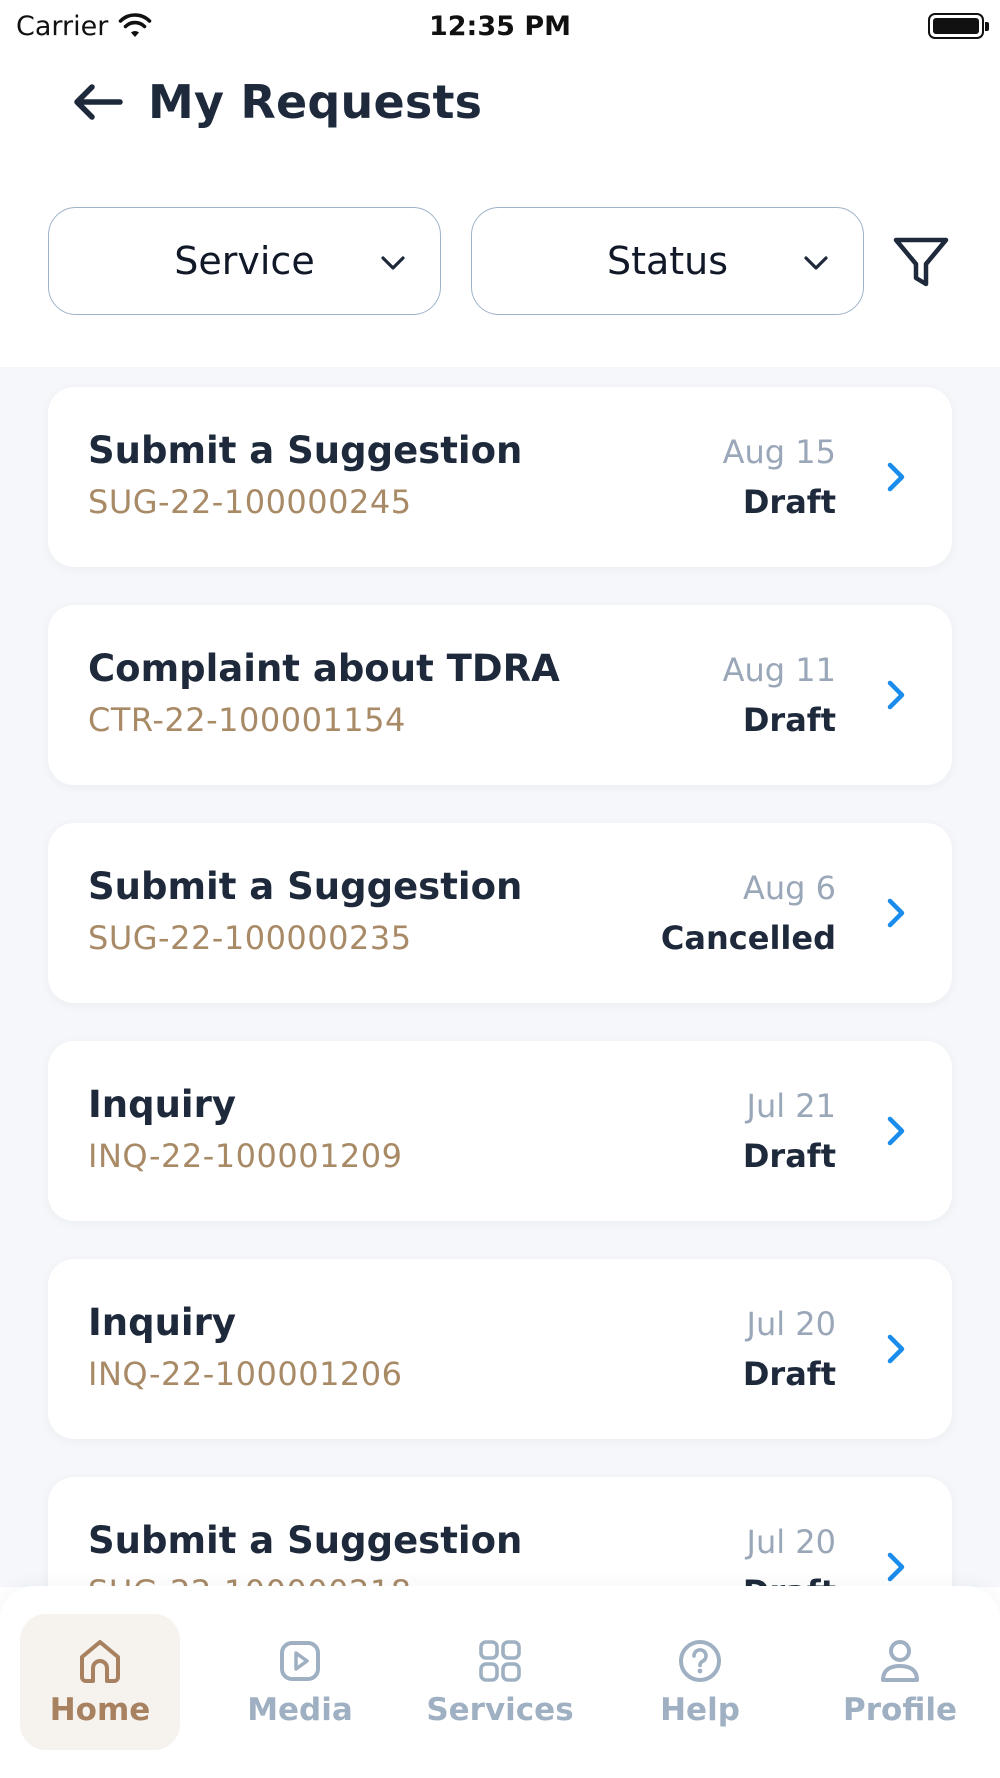 The height and width of the screenshot is (1778, 1000). Describe the element at coordinates (250, 938) in the screenshot. I see `request-reference: SUG-22-100000235` at that location.